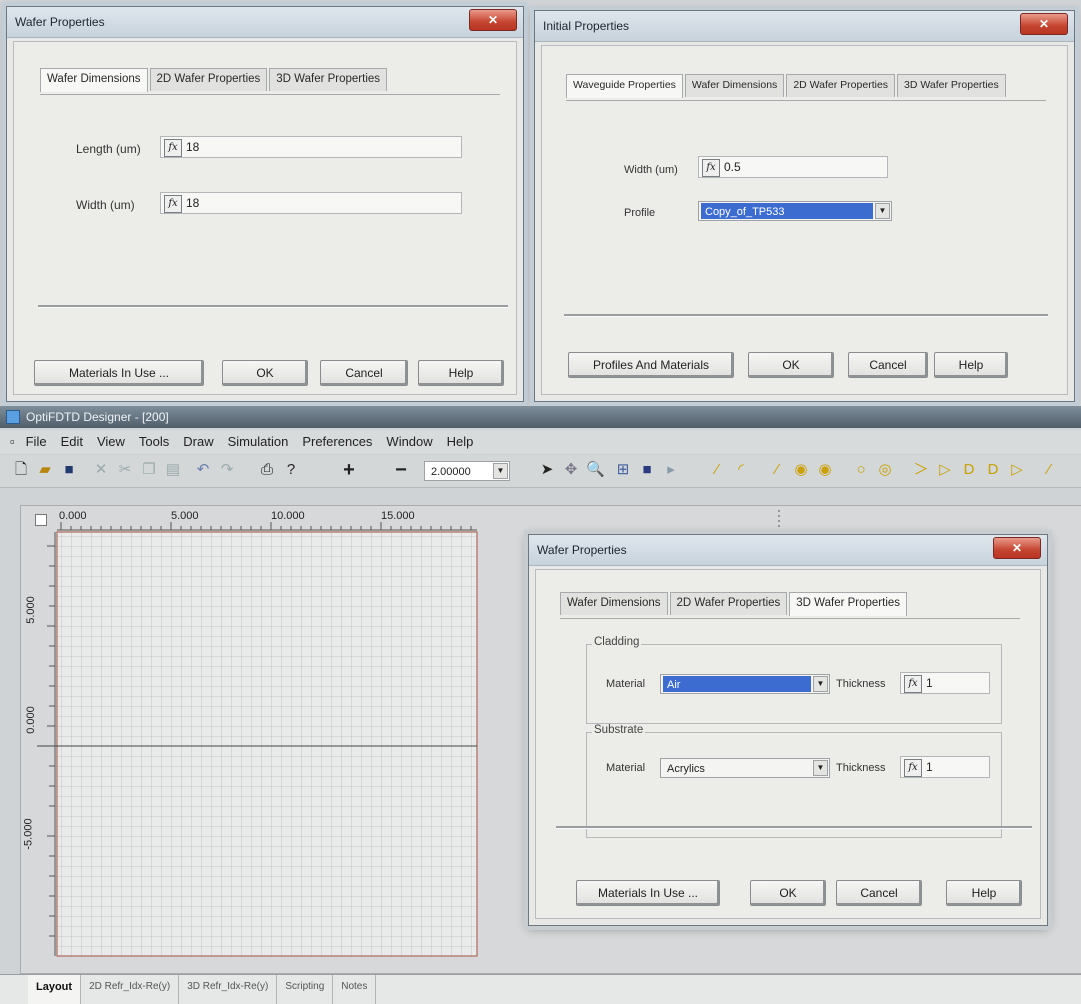  What do you see at coordinates (265, 22) in the screenshot?
I see `dialog-title: Wafer Properties` at bounding box center [265, 22].